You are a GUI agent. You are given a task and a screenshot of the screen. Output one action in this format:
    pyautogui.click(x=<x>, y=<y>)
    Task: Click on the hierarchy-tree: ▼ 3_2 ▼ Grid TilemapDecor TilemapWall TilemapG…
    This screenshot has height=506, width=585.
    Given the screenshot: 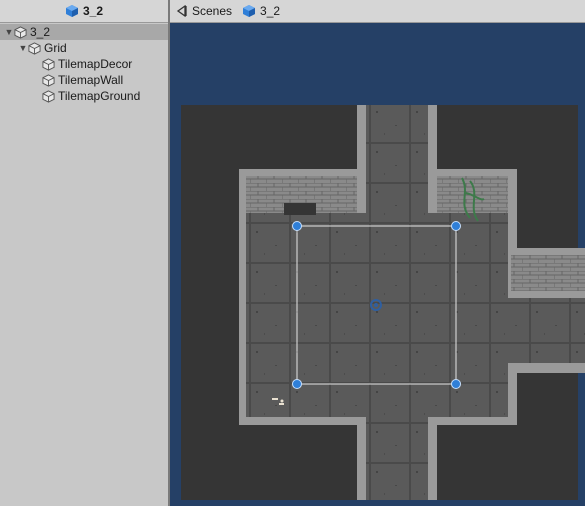 What is the action you would take?
    pyautogui.click(x=84, y=64)
    